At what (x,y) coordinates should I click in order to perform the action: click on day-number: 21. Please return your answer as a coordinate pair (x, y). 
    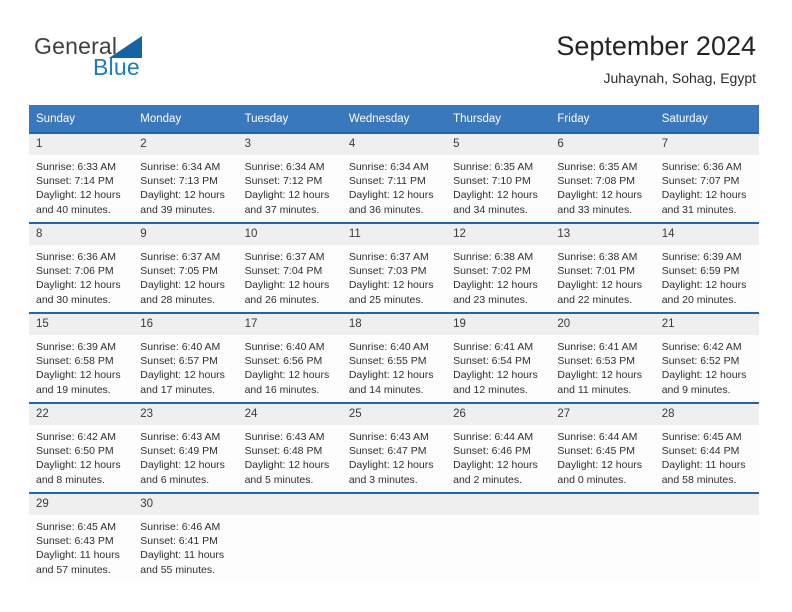
    Looking at the image, I should click on (706, 324).